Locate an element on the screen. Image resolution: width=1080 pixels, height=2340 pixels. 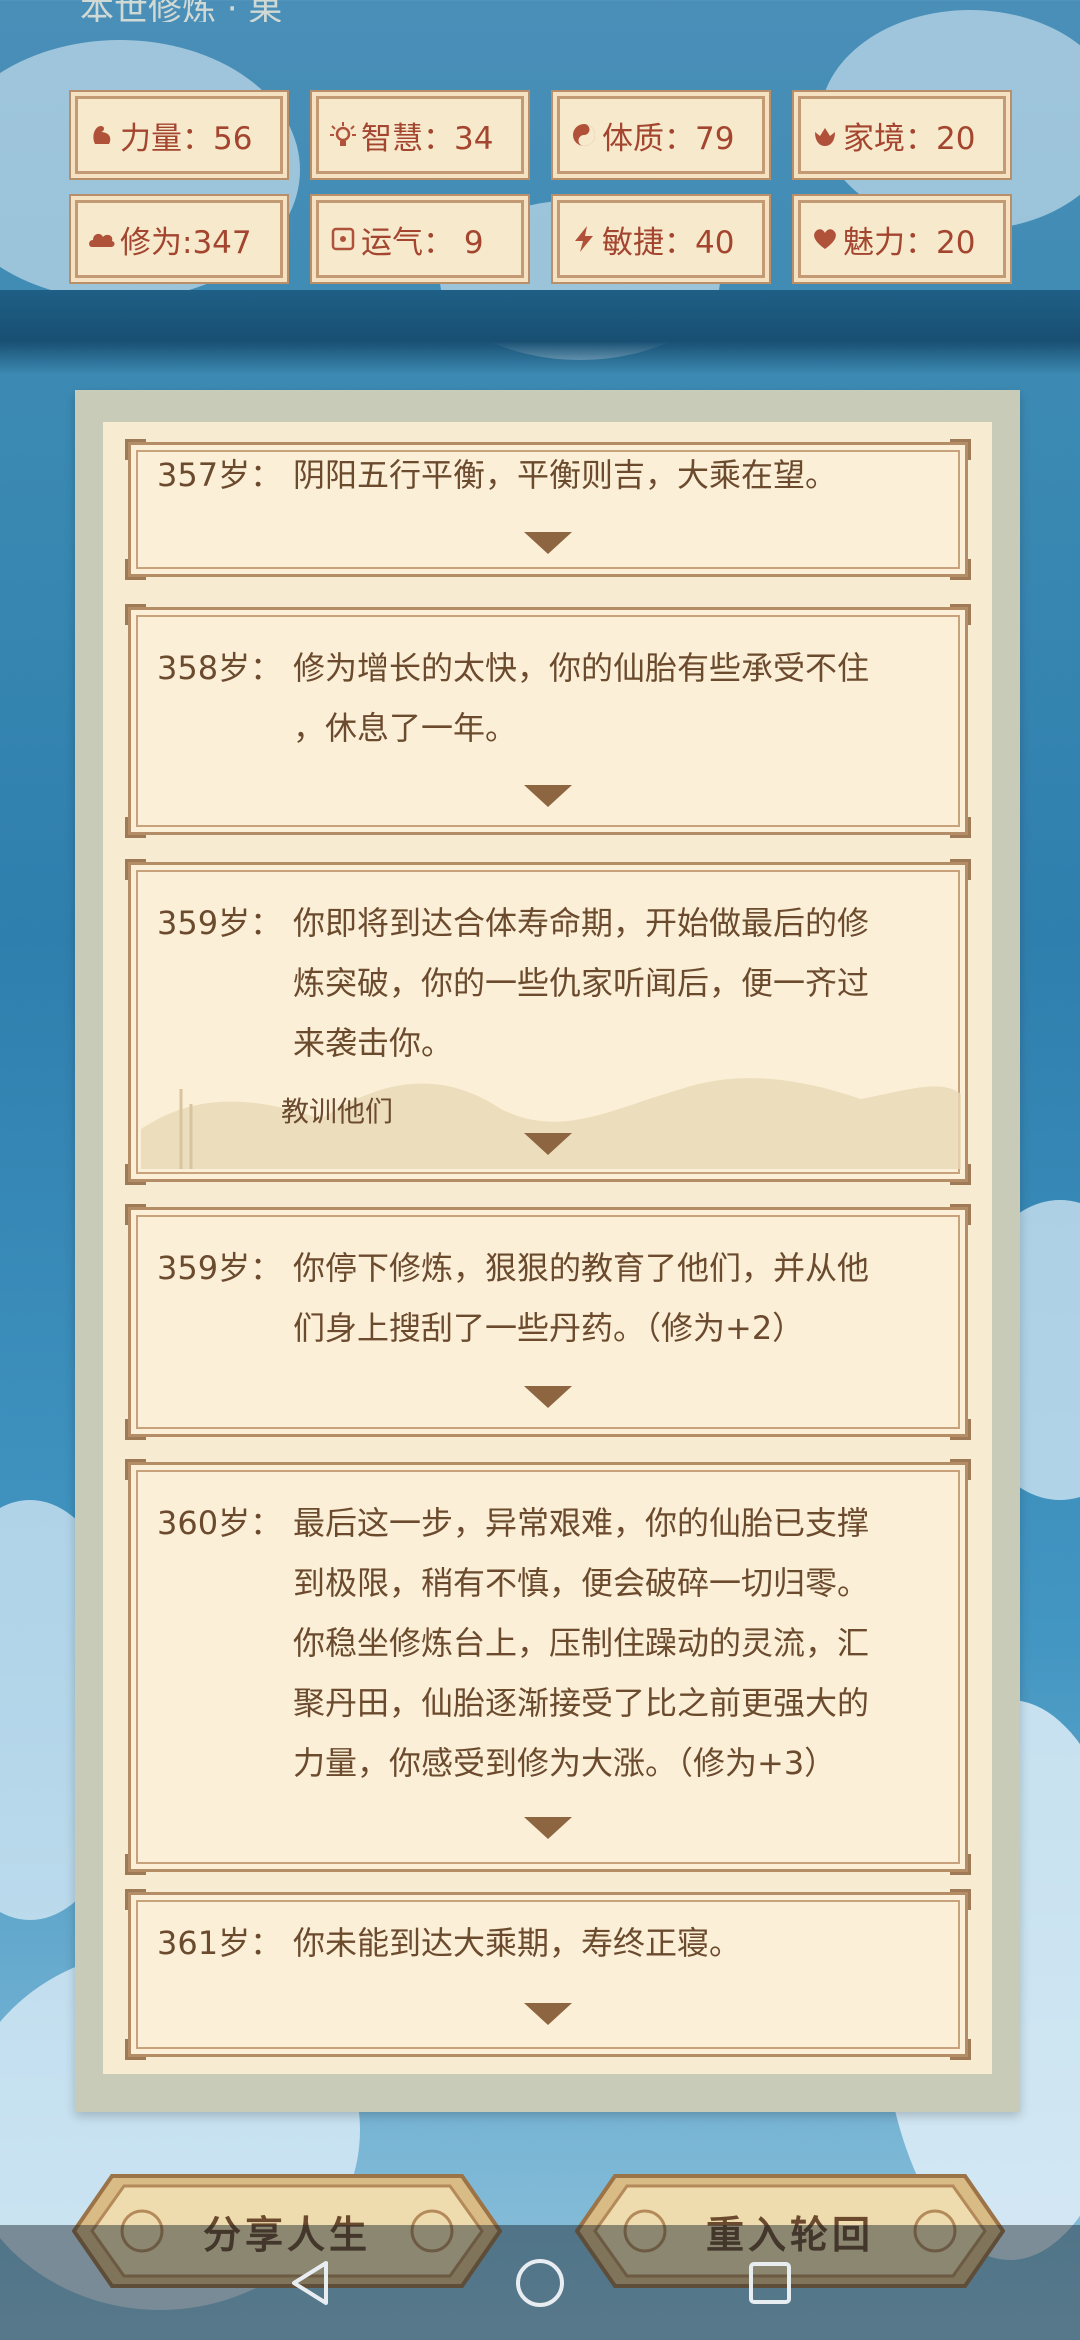
event-card: 358岁： 修为增长的太快，你的仙胎有些承受不住 ，休息了一年。 is located at coordinates (548, 721).